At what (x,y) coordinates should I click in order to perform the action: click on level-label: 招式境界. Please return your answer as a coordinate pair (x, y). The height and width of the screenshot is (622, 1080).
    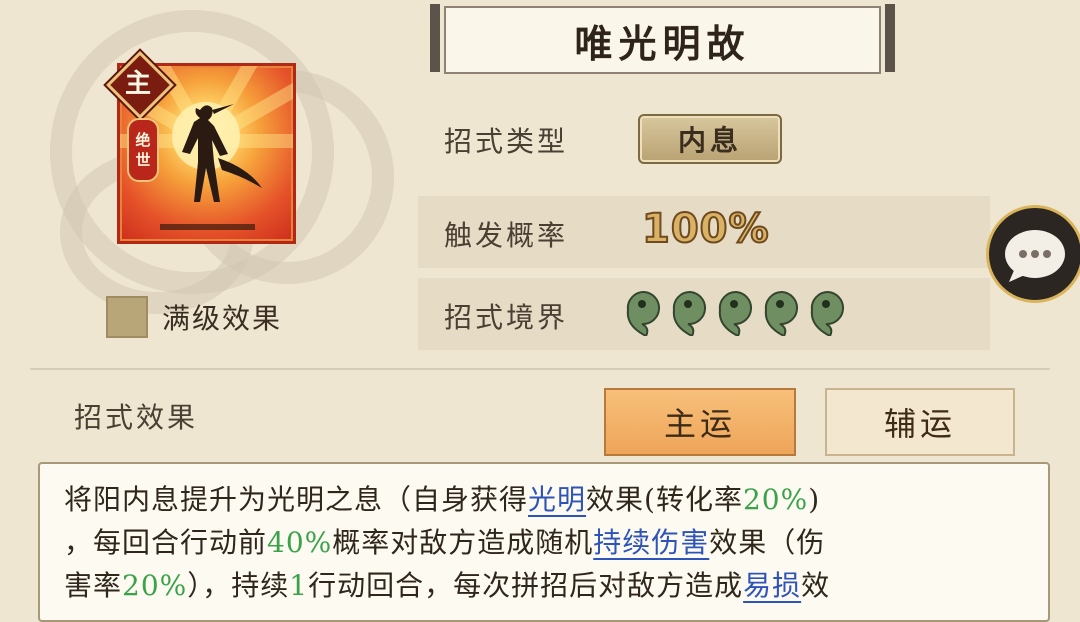
    Looking at the image, I should click on (506, 317).